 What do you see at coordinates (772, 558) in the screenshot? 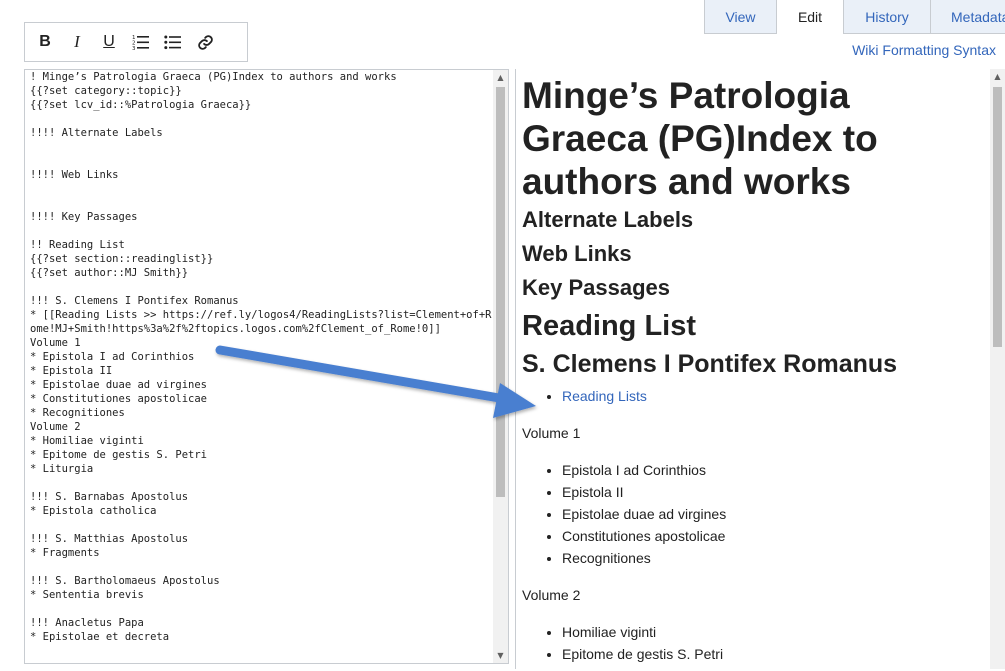
I see `list-item: Recognitiones` at bounding box center [772, 558].